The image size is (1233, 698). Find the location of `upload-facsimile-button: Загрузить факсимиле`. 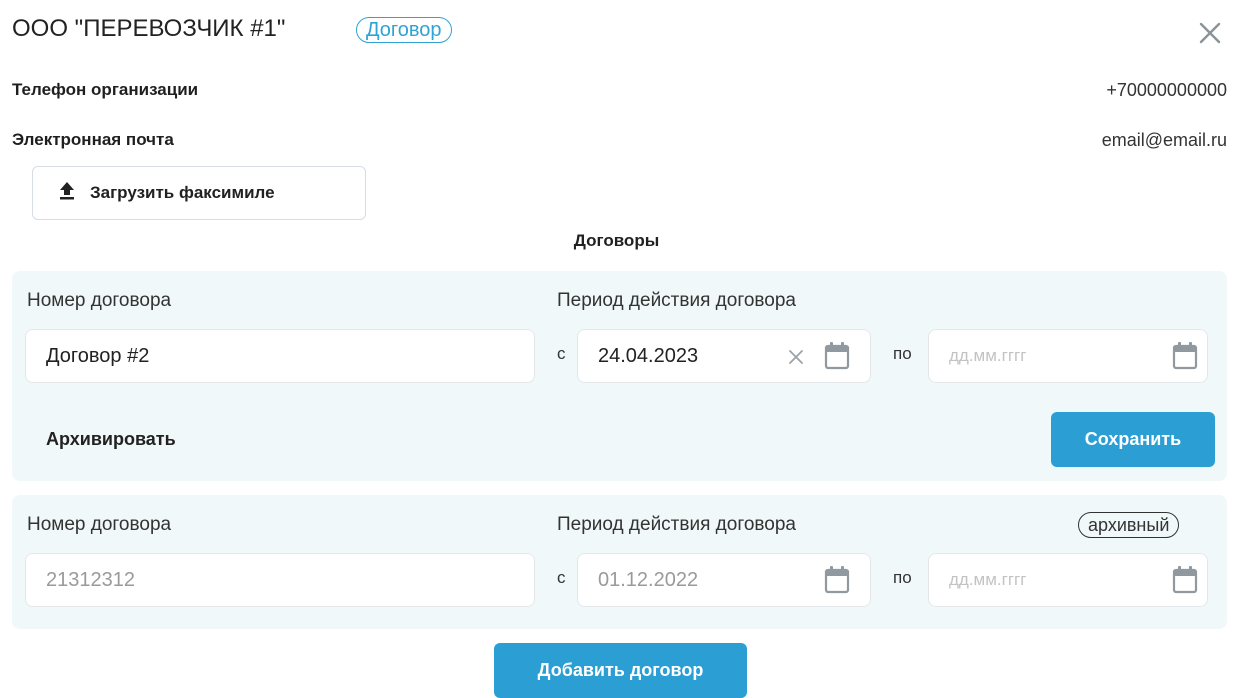

upload-facsimile-button: Загрузить факсимиле is located at coordinates (199, 193).